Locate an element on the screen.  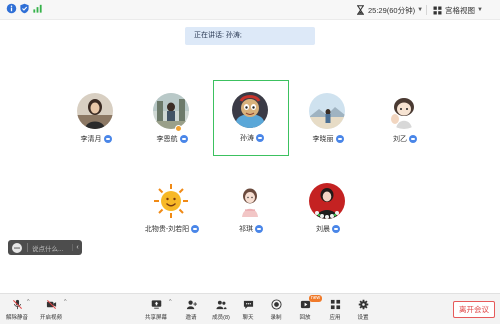
chat-icon is located at coordinates (248, 304).